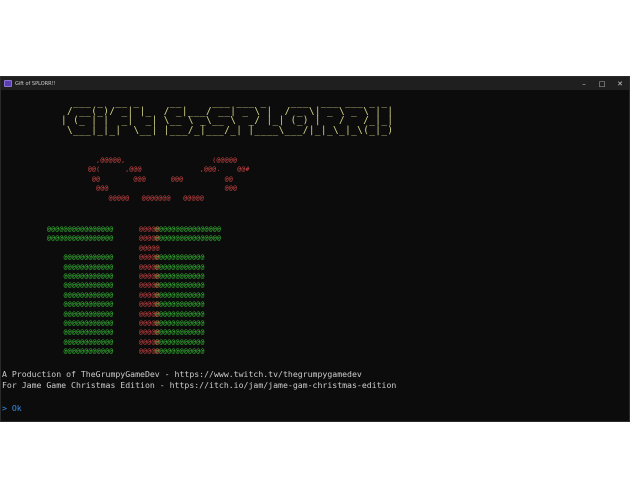  I want to click on maximize-button: □, so click(602, 83).